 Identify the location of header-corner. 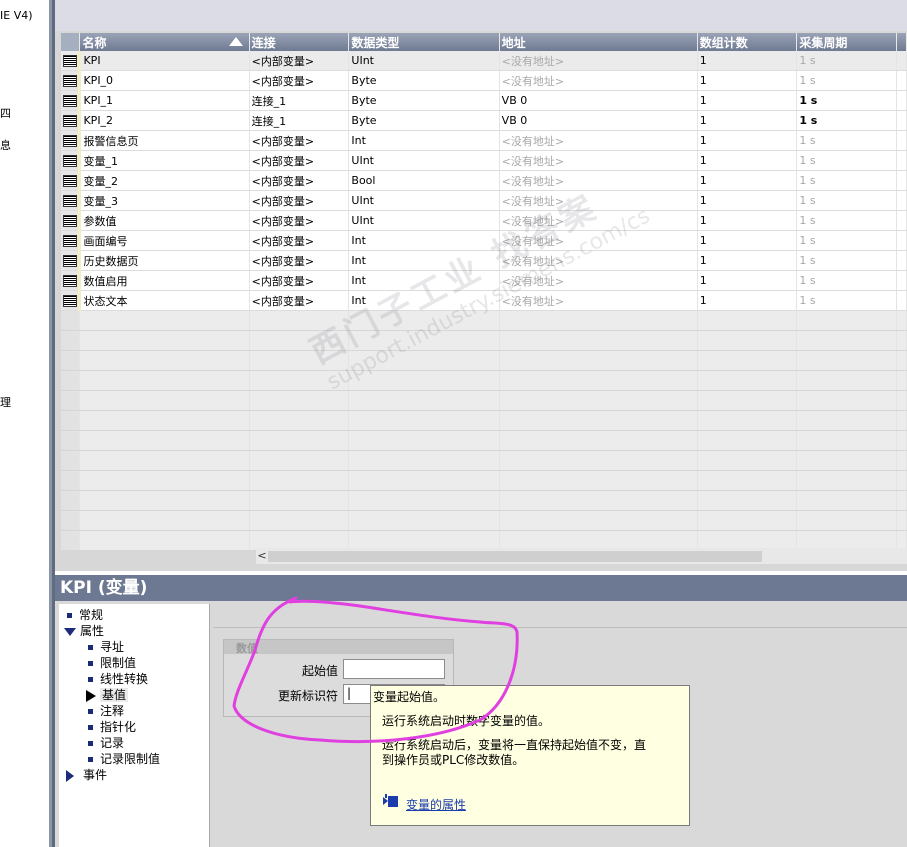
(71, 42).